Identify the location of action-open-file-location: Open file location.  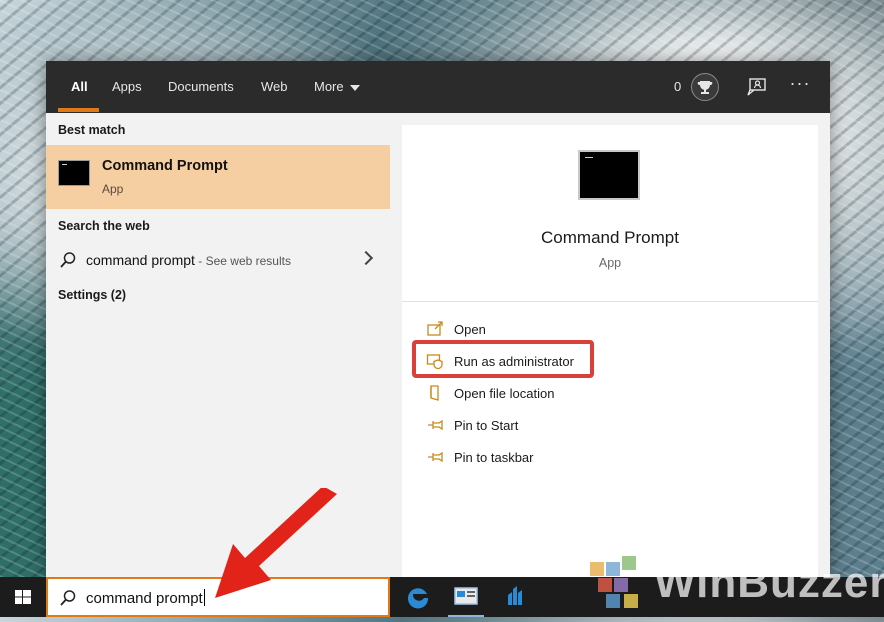
(572, 394).